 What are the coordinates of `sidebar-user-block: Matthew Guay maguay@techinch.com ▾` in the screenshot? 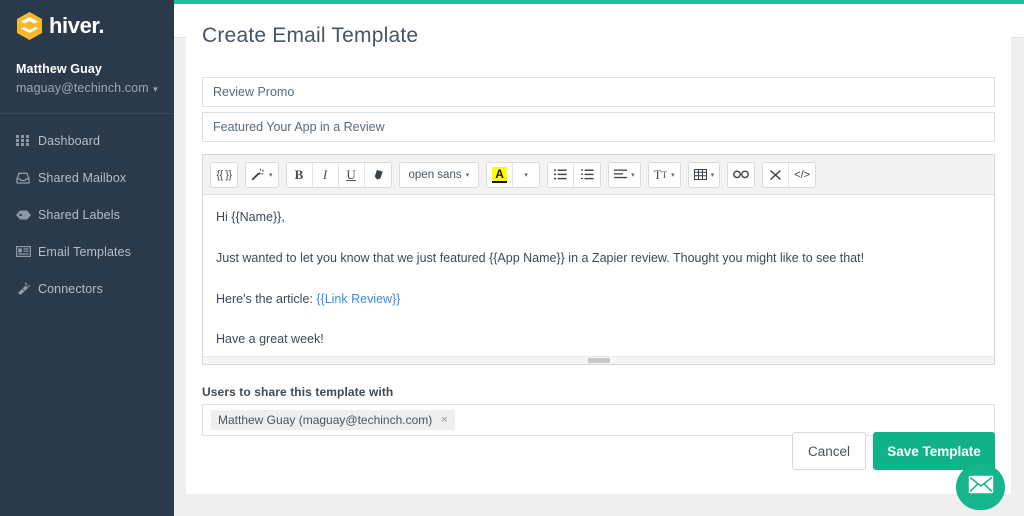 It's located at (87, 81).